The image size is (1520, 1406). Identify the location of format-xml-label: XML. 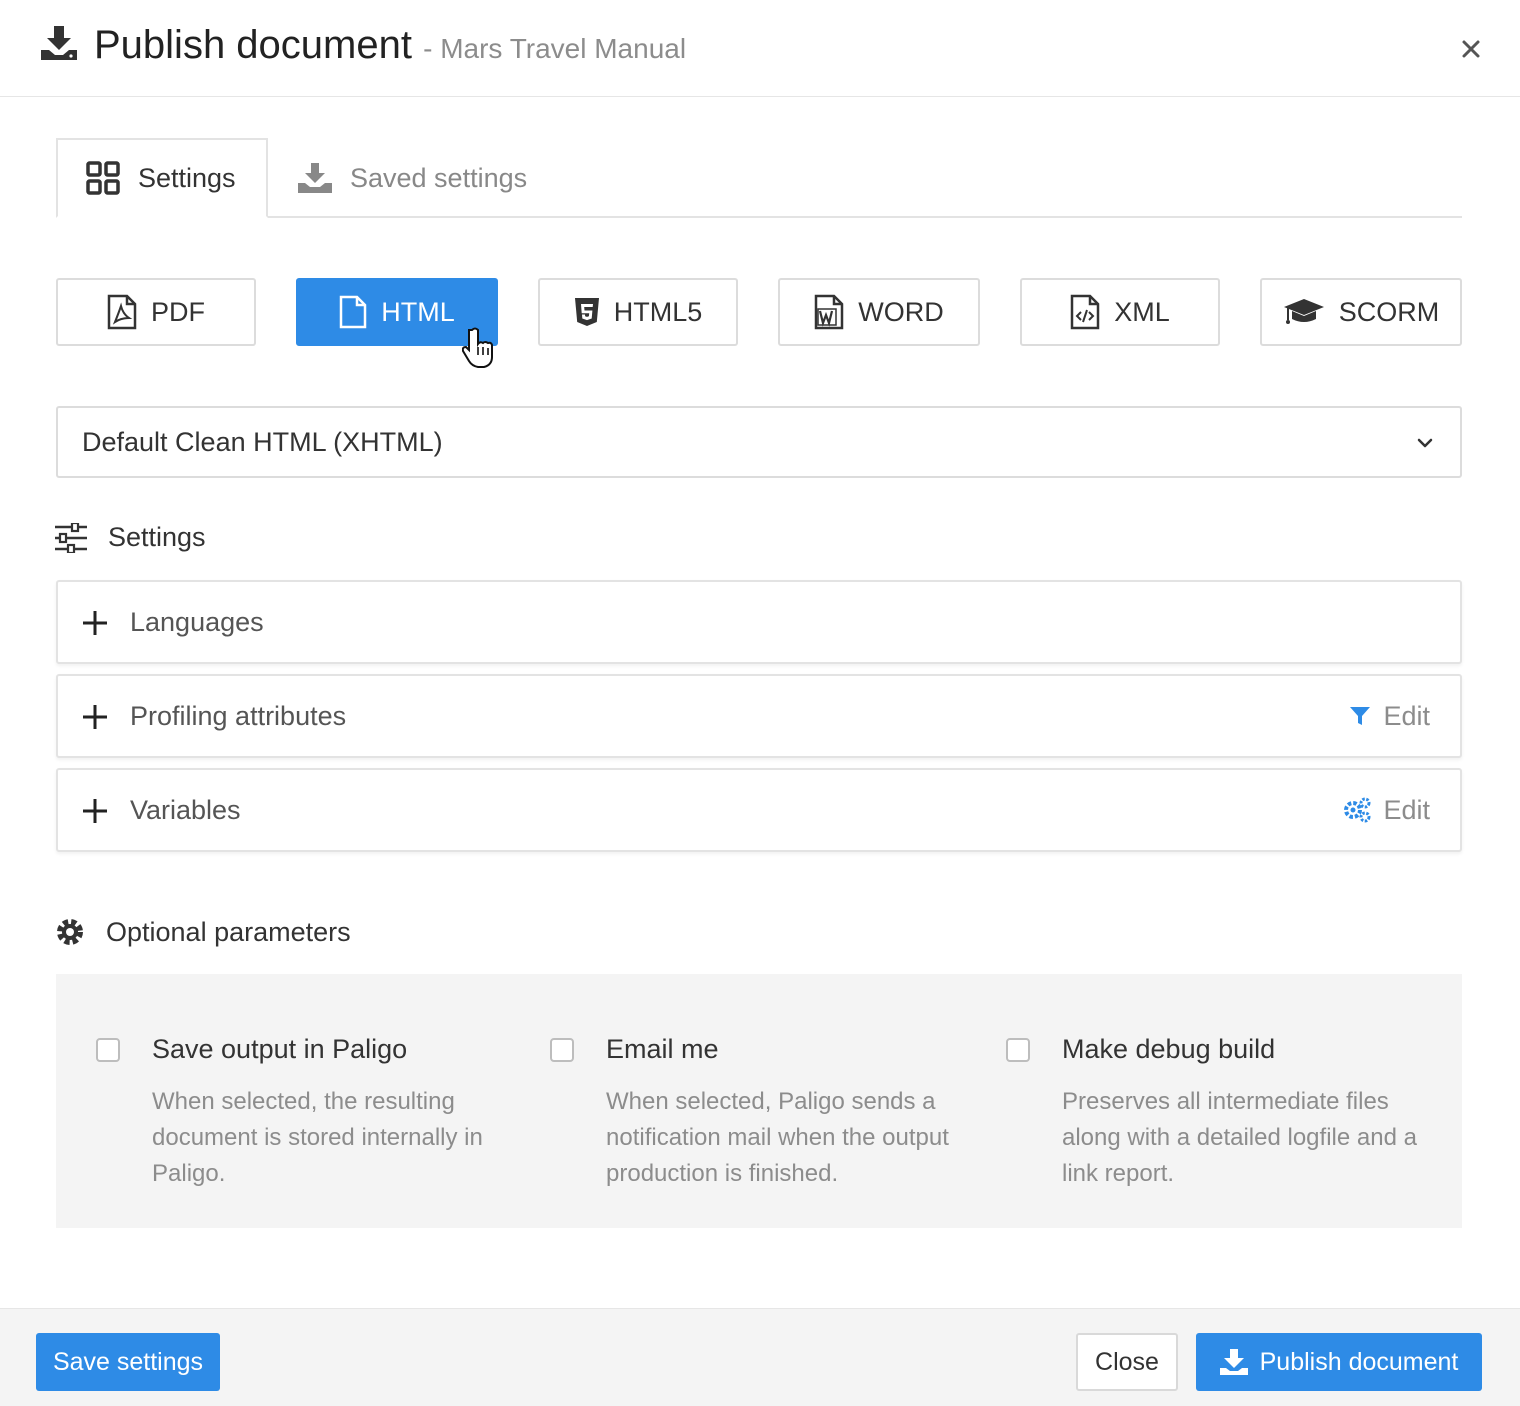
(1142, 311).